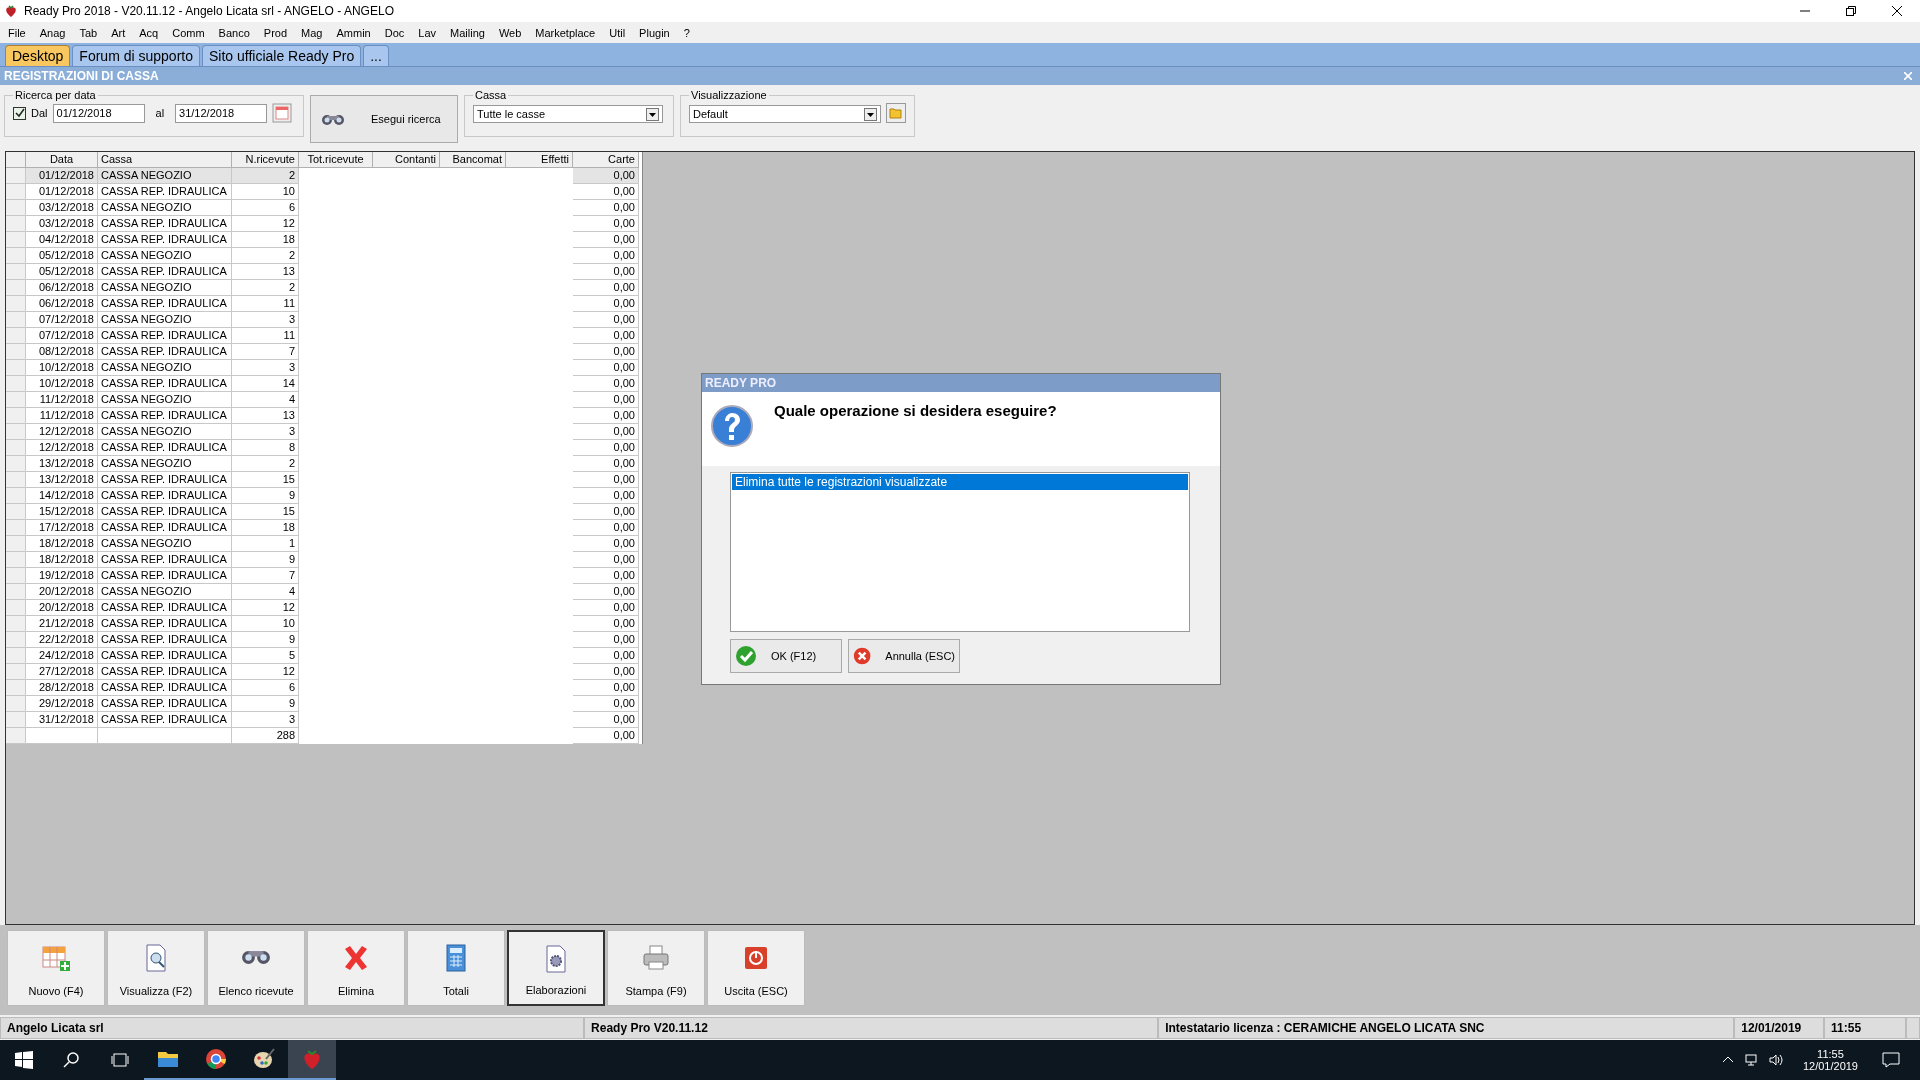  What do you see at coordinates (324, 720) in the screenshot?
I see `table-row: 31/12/2018 CASSA REP. IDRAULICA 3 0,00` at bounding box center [324, 720].